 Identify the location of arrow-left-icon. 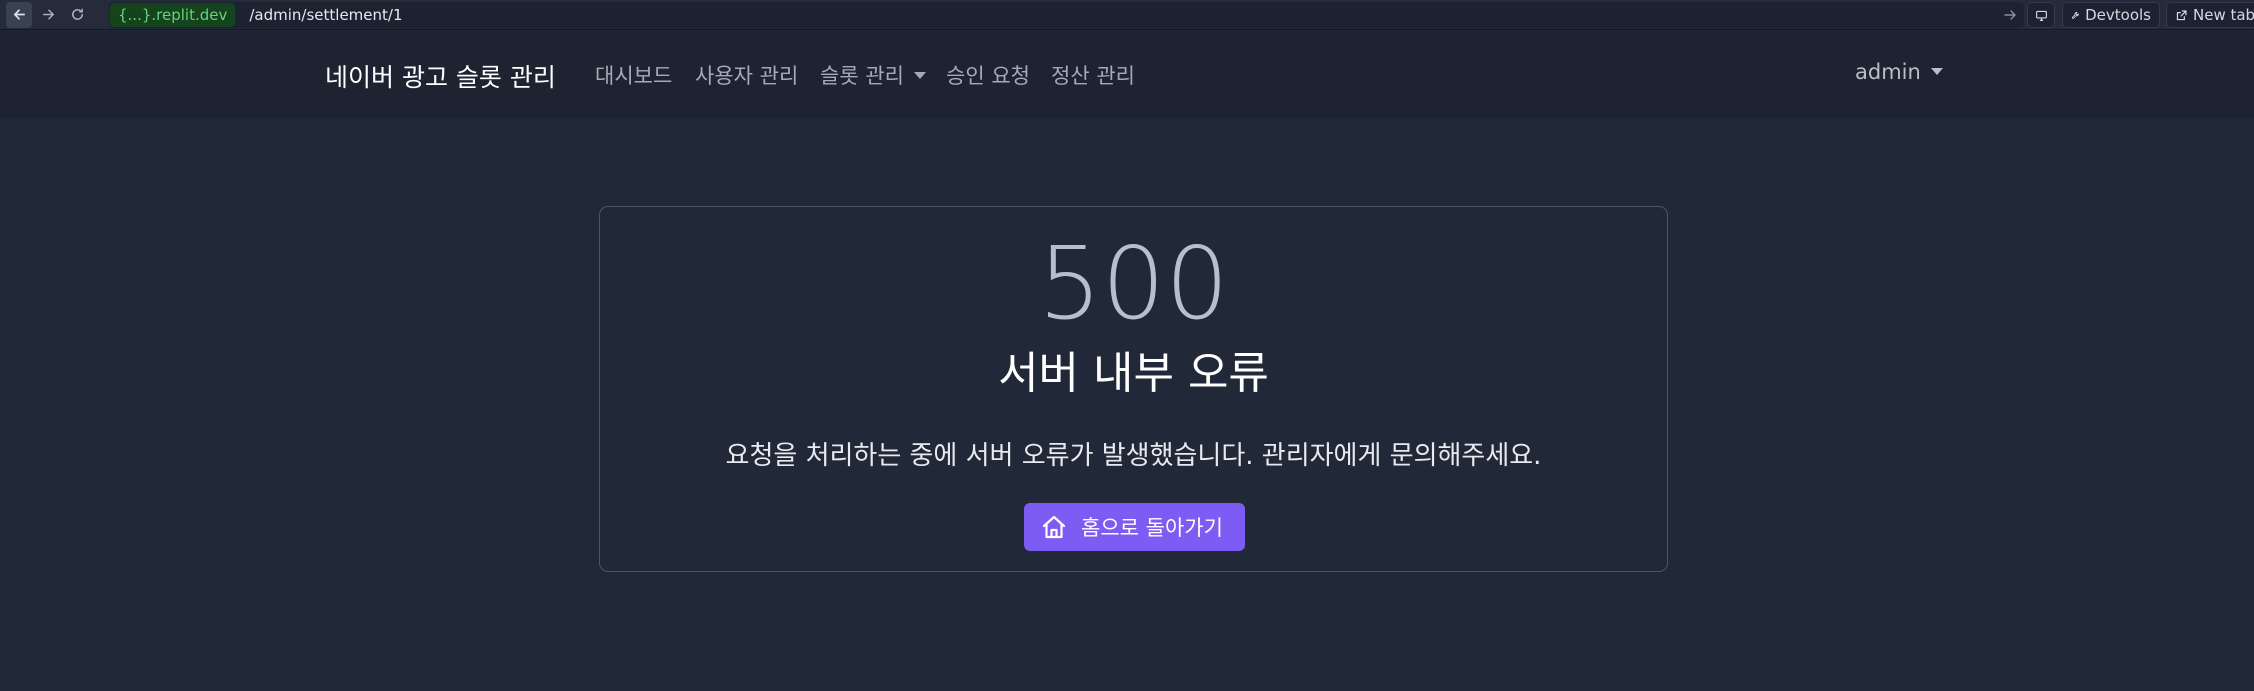
(19, 14).